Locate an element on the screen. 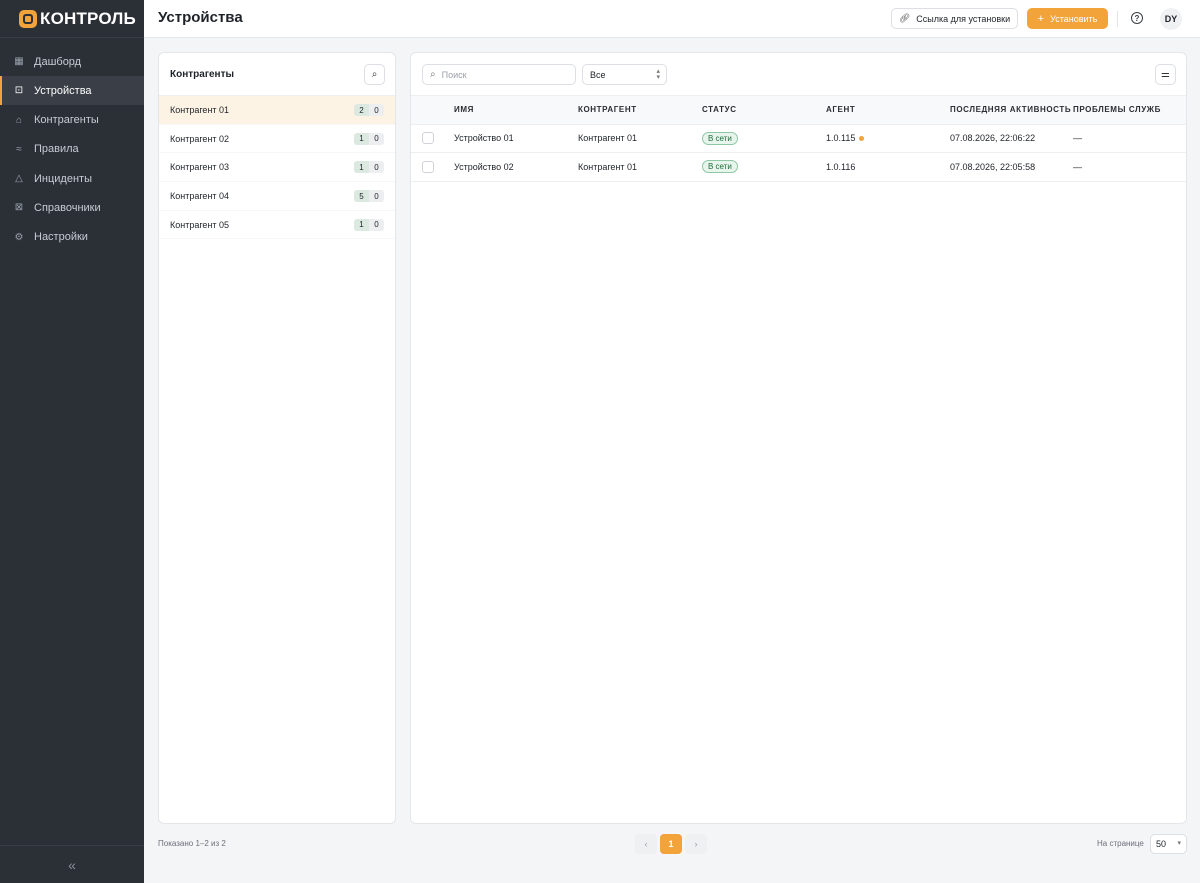 The image size is (1200, 883). client-name: Контрагент 03 is located at coordinates (200, 167).